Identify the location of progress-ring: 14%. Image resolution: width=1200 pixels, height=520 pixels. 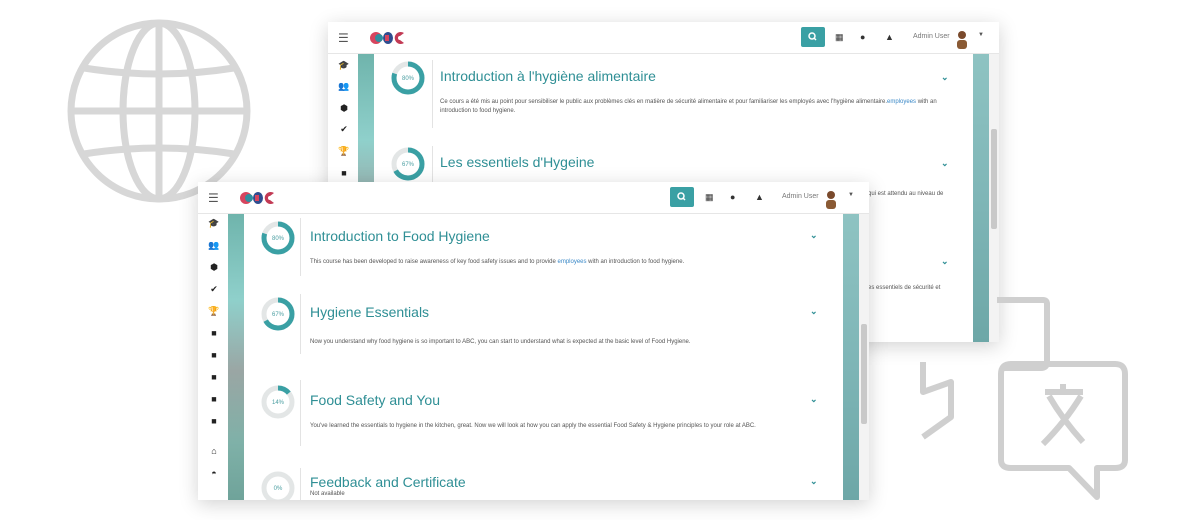
(278, 402).